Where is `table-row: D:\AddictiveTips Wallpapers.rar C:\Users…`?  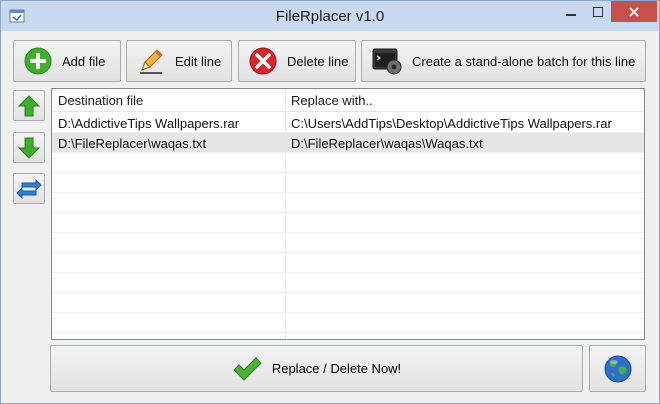 table-row: D:\AddictiveTips Wallpapers.rar C:\Users… is located at coordinates (348, 123).